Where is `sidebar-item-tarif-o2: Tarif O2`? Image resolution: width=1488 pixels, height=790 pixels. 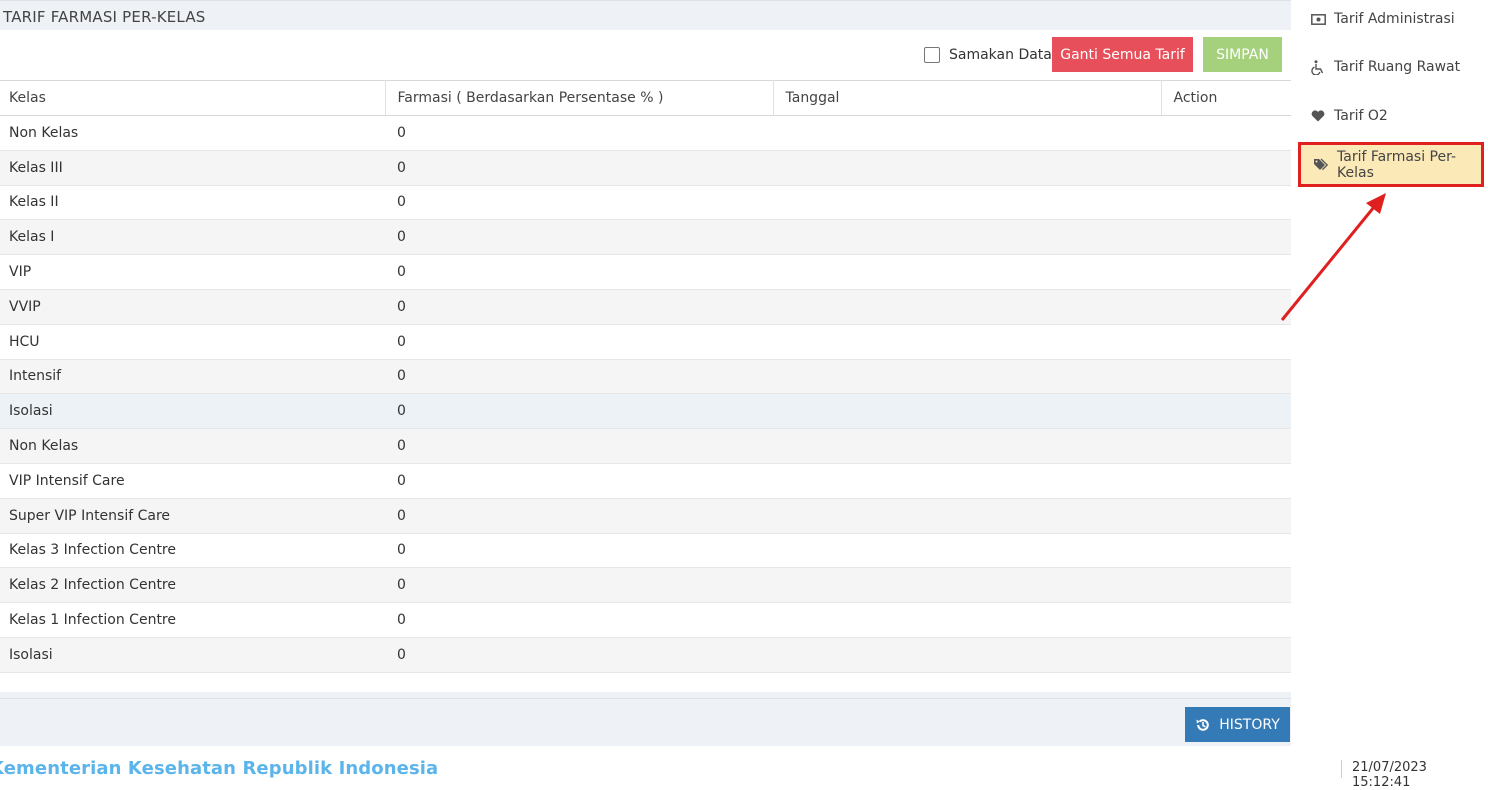
sidebar-item-tarif-o2: Tarif O2 is located at coordinates (1391, 116).